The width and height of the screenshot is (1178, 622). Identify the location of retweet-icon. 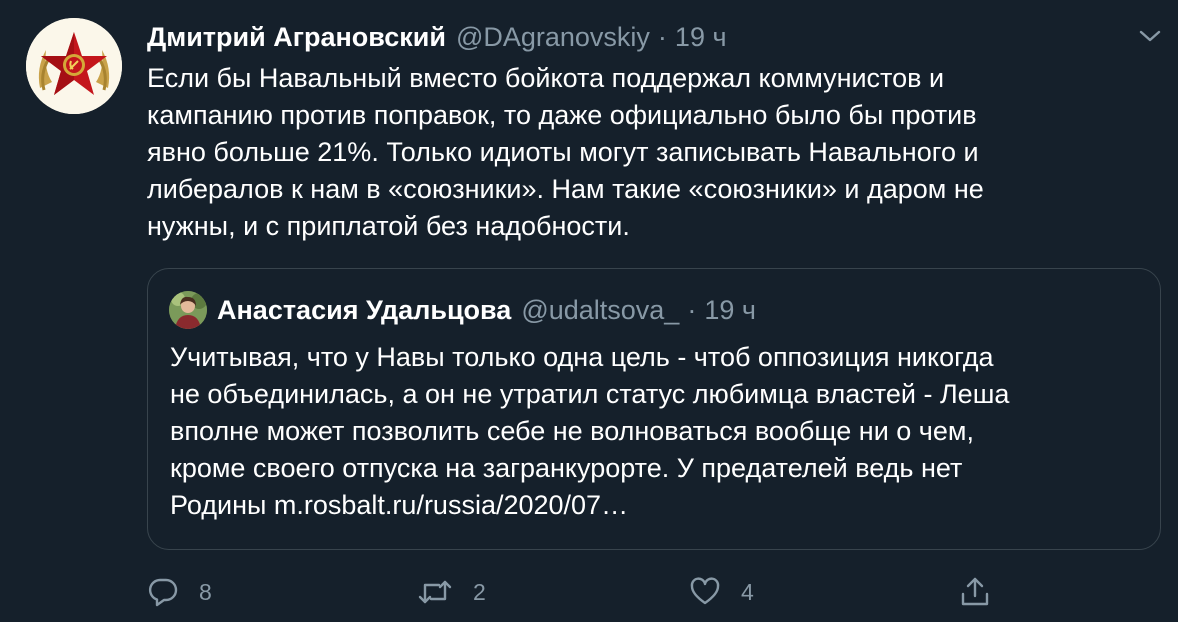
(435, 592).